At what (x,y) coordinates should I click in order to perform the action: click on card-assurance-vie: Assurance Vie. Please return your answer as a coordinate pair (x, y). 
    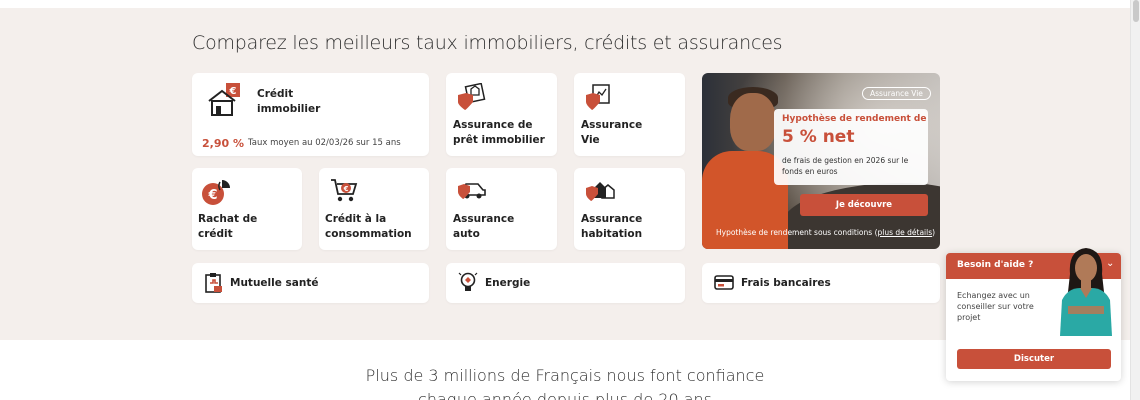
    Looking at the image, I should click on (629, 114).